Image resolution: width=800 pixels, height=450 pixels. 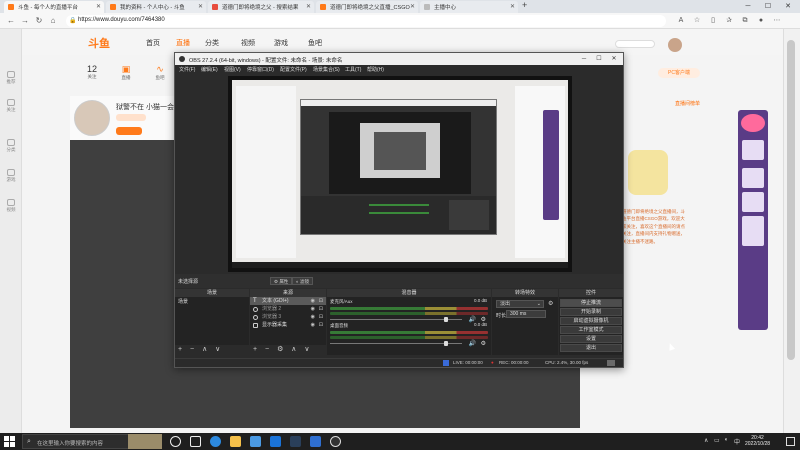 I want to click on nav-category: 分类, so click(x=212, y=43).